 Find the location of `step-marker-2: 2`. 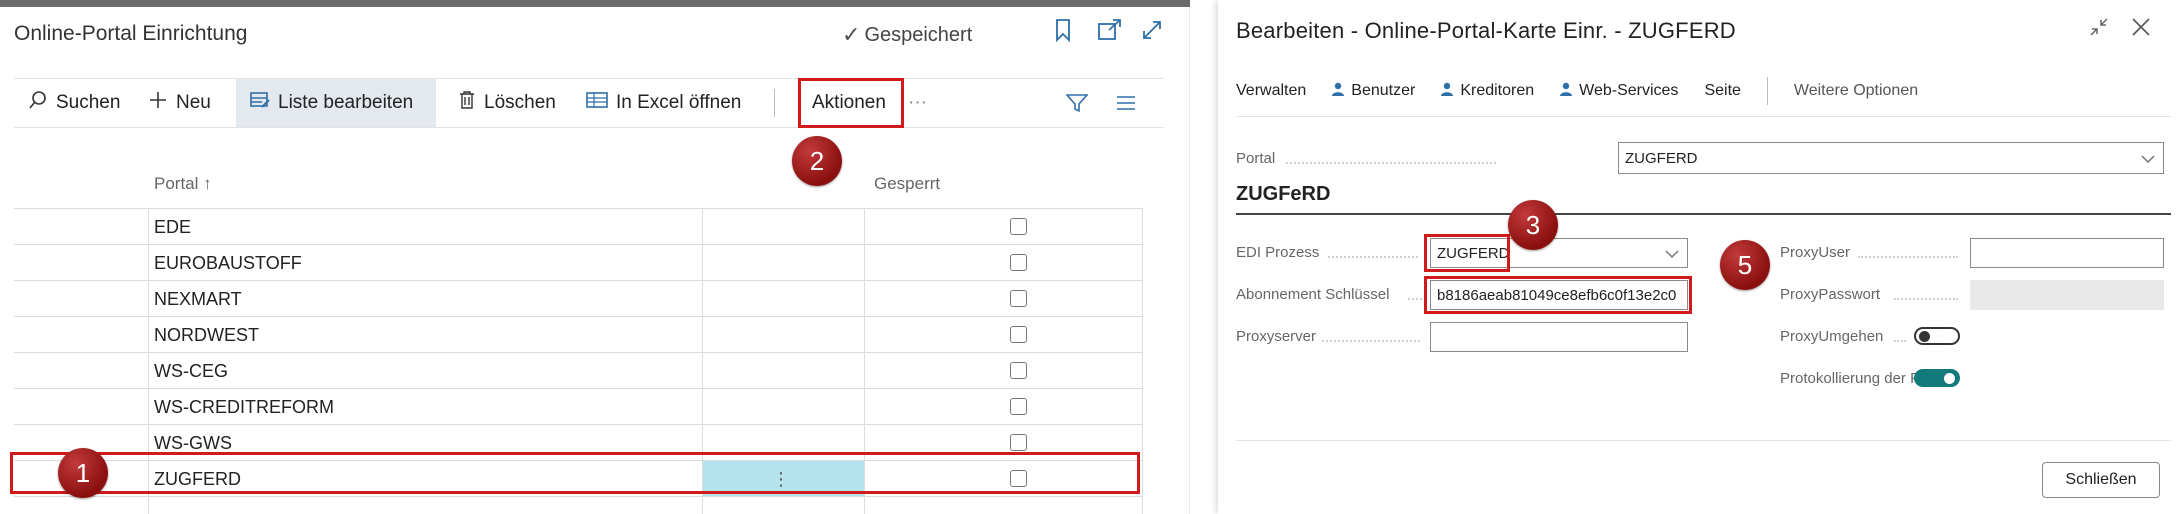

step-marker-2: 2 is located at coordinates (817, 161).